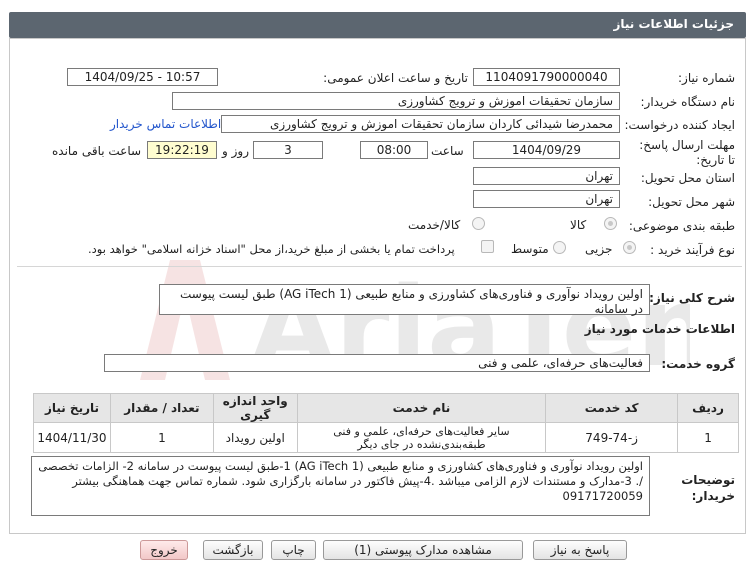 This screenshot has width=755, height=574. I want to click on category-goods-services-radio, so click(478, 223).